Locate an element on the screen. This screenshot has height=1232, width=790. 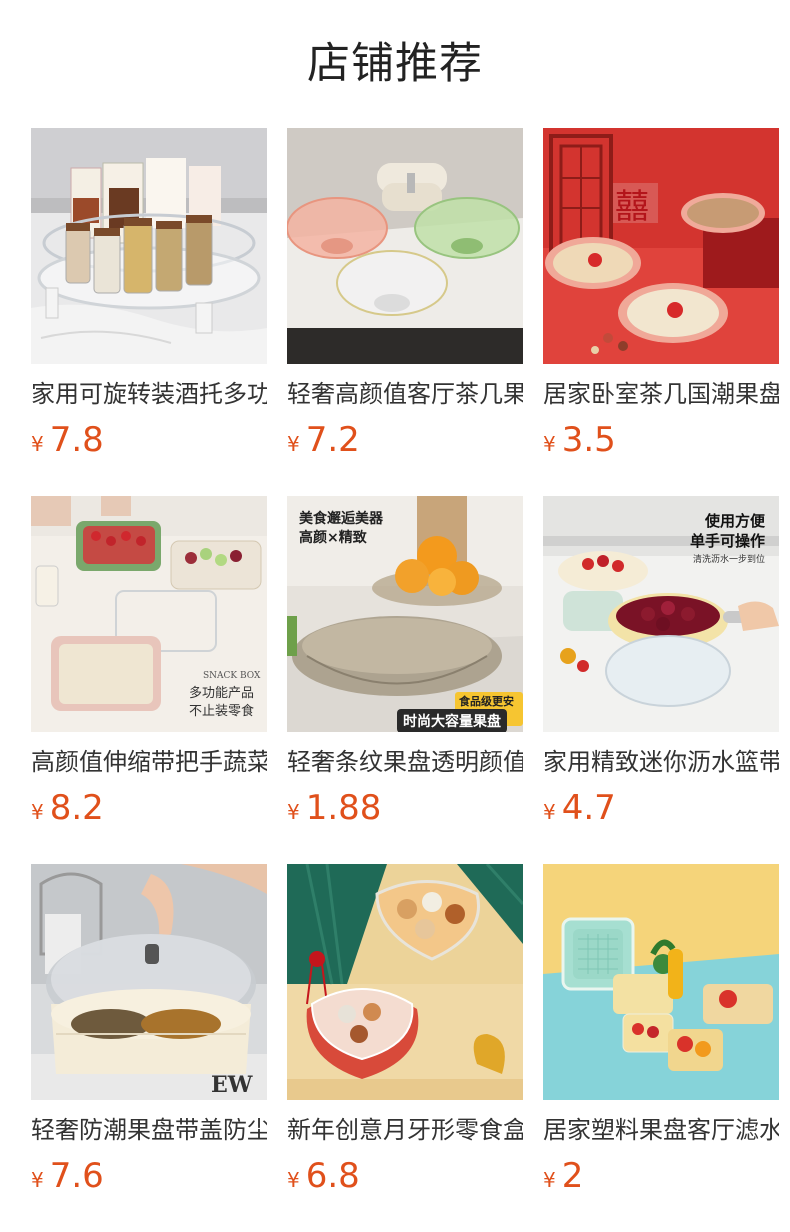
overlay-line2: 单手可操作 is located at coordinates (727, 541).